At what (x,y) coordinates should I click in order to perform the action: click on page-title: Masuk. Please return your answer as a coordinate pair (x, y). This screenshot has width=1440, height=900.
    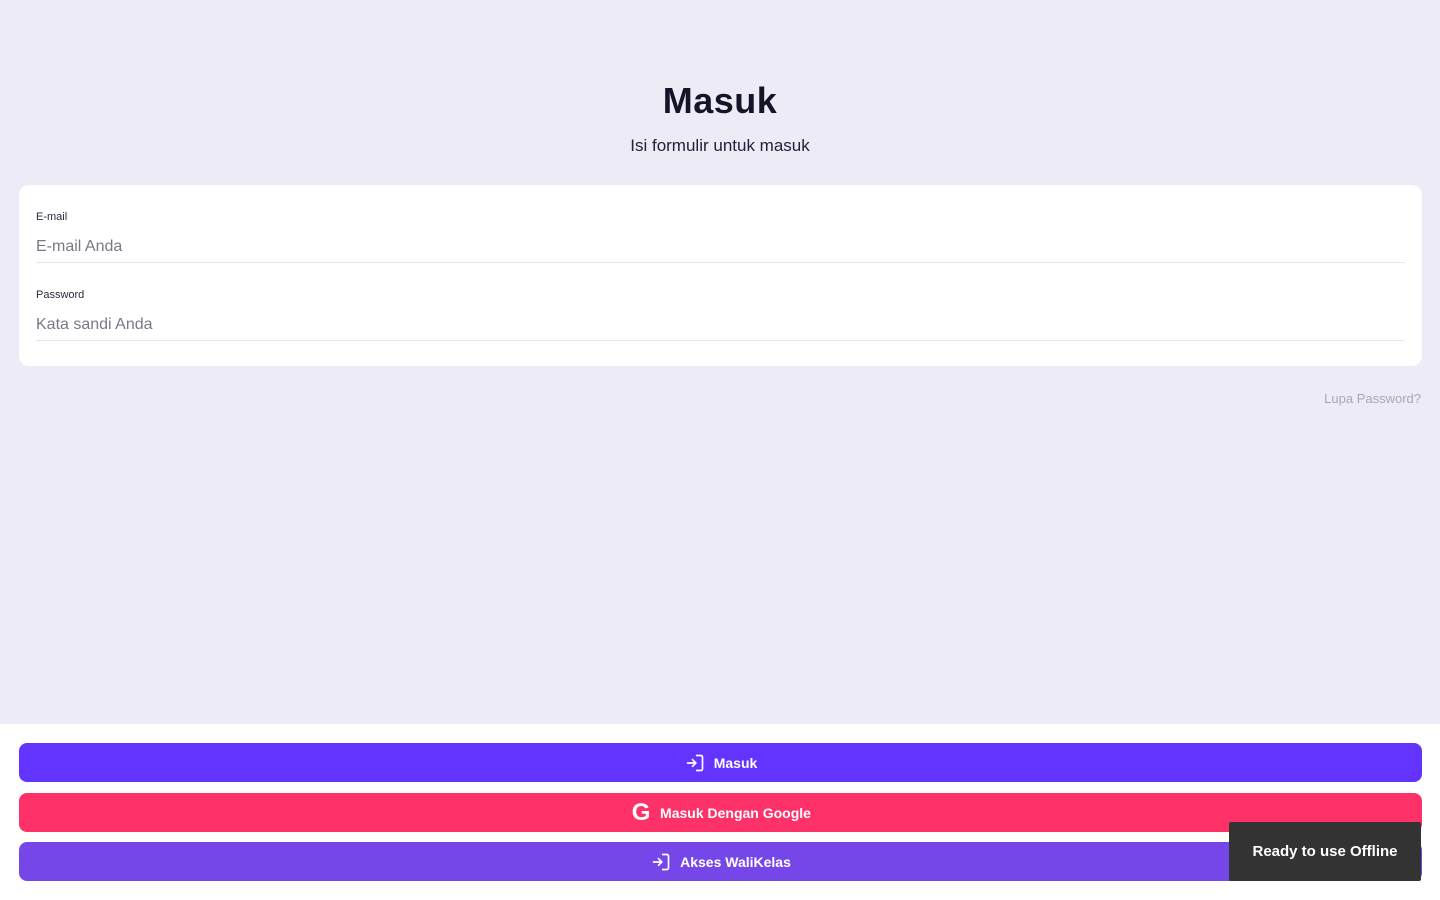
    Looking at the image, I should click on (720, 100).